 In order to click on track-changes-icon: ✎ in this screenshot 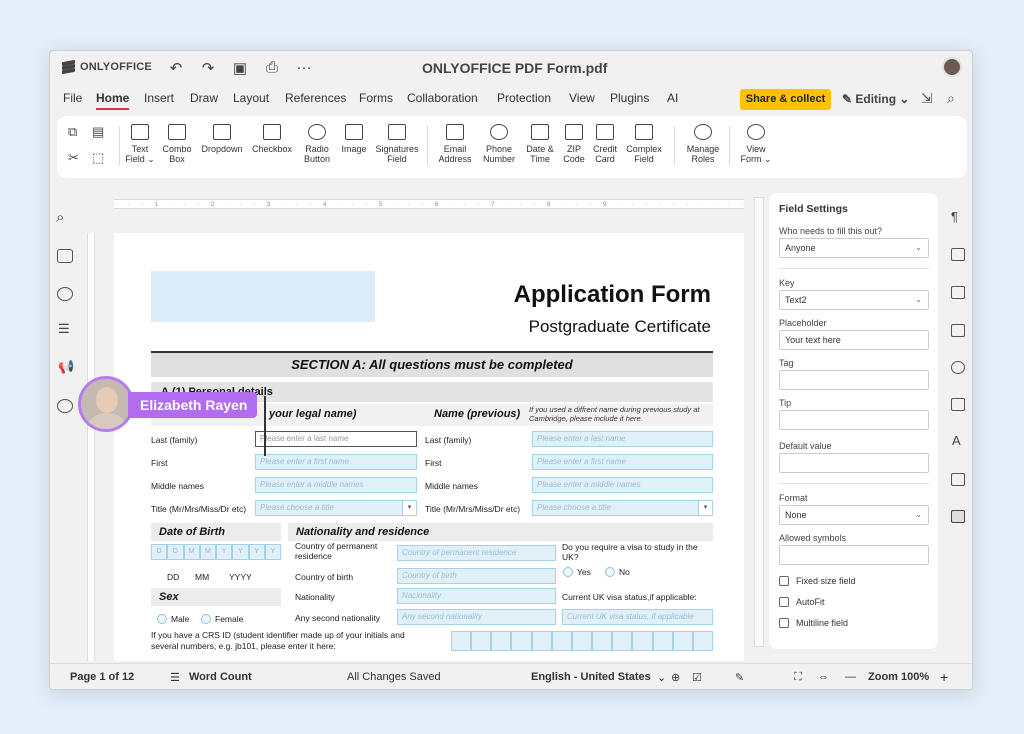, I will do `click(739, 677)`.